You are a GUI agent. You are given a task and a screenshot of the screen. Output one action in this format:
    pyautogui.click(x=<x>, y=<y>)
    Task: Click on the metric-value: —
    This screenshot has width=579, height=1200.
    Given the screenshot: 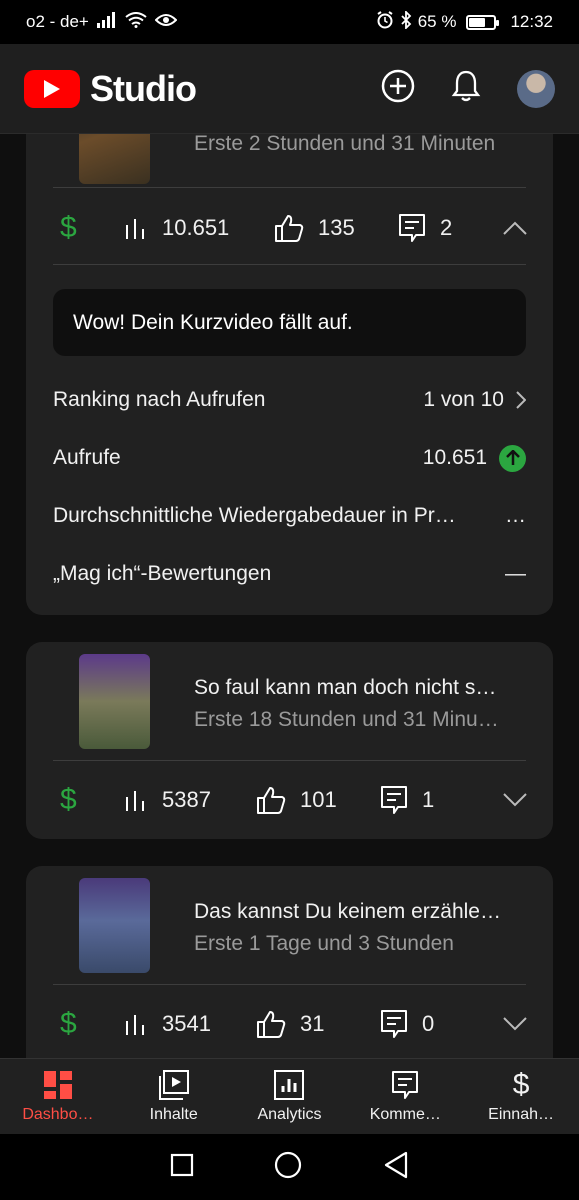 What is the action you would take?
    pyautogui.click(x=515, y=573)
    